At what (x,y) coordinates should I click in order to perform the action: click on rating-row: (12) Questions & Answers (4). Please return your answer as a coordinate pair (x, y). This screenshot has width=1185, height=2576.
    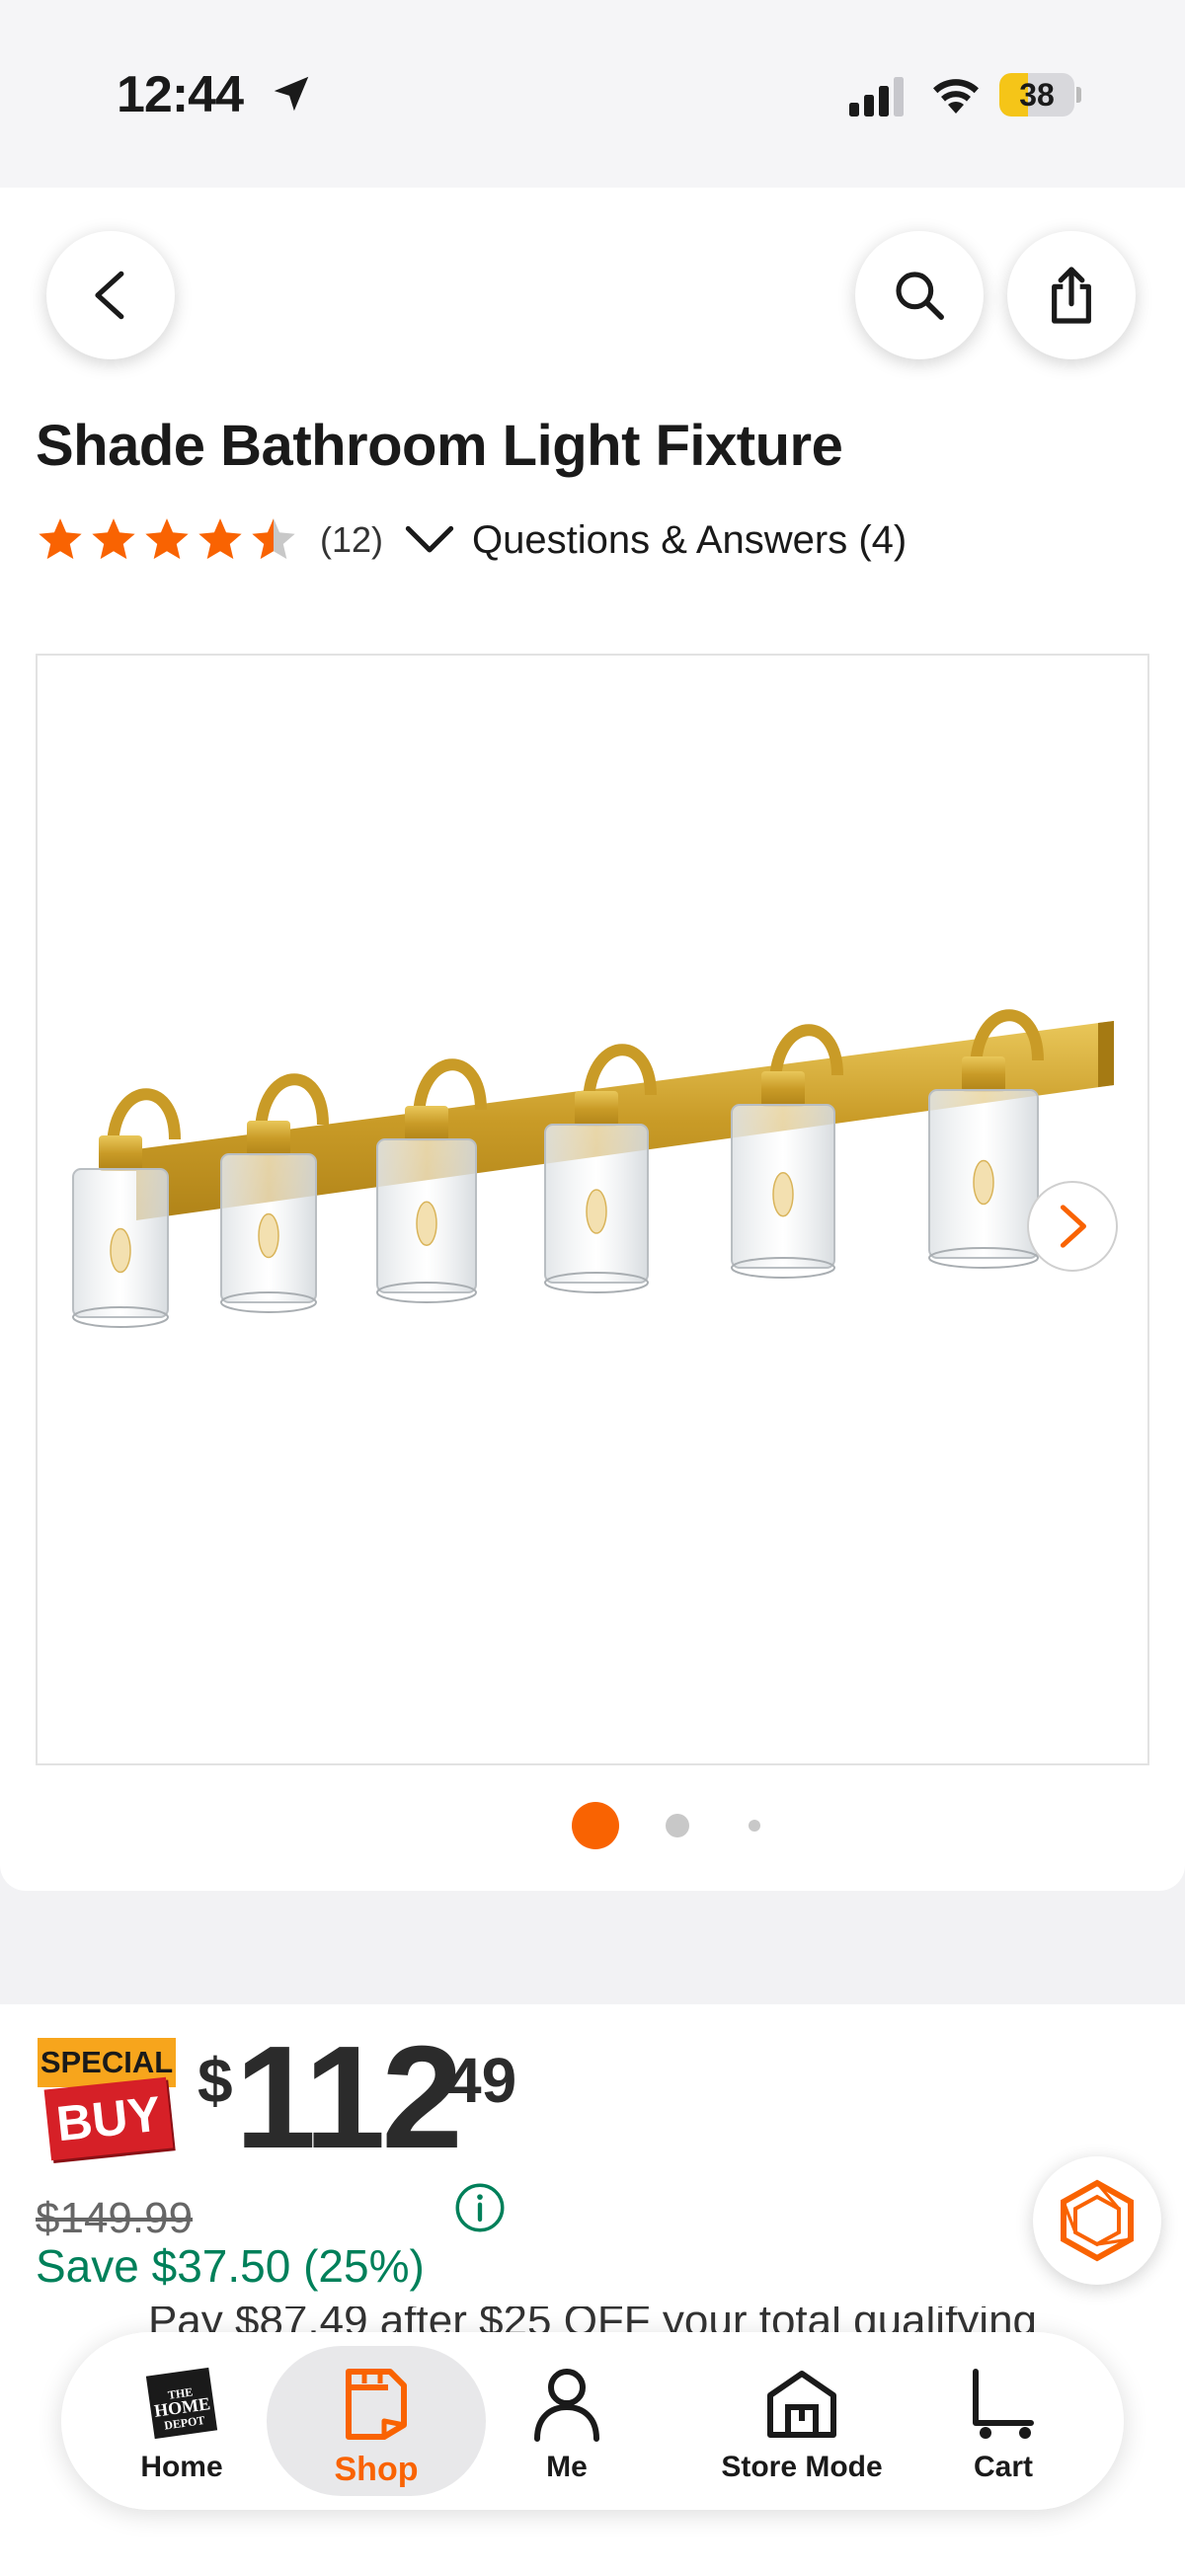
    Looking at the image, I should click on (472, 540).